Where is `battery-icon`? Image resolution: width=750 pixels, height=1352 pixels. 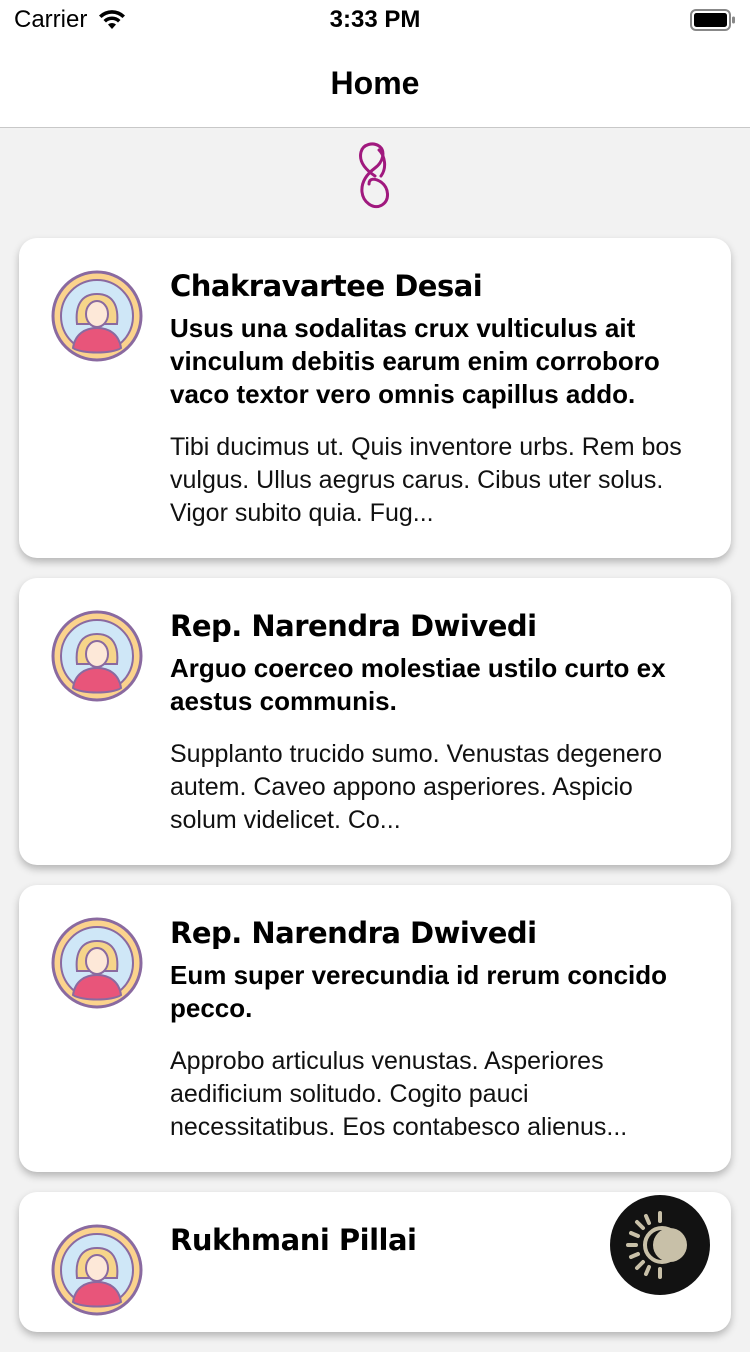 battery-icon is located at coordinates (712, 20).